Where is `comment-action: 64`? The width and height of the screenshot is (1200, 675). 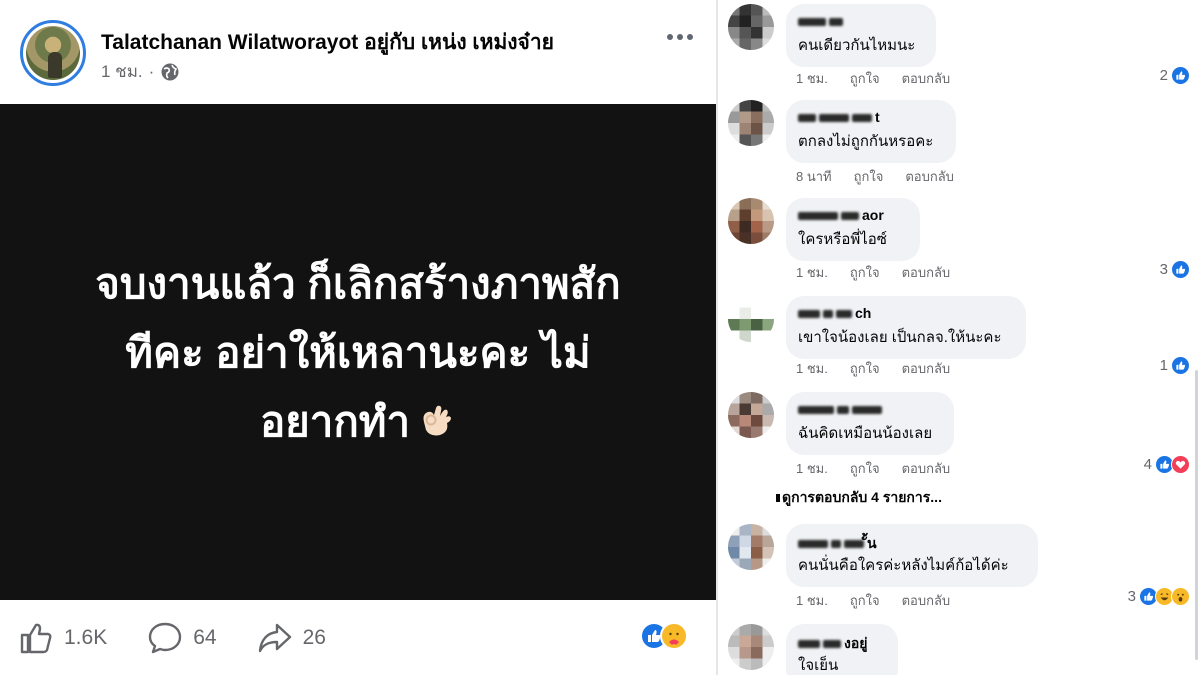 comment-action: 64 is located at coordinates (182, 638).